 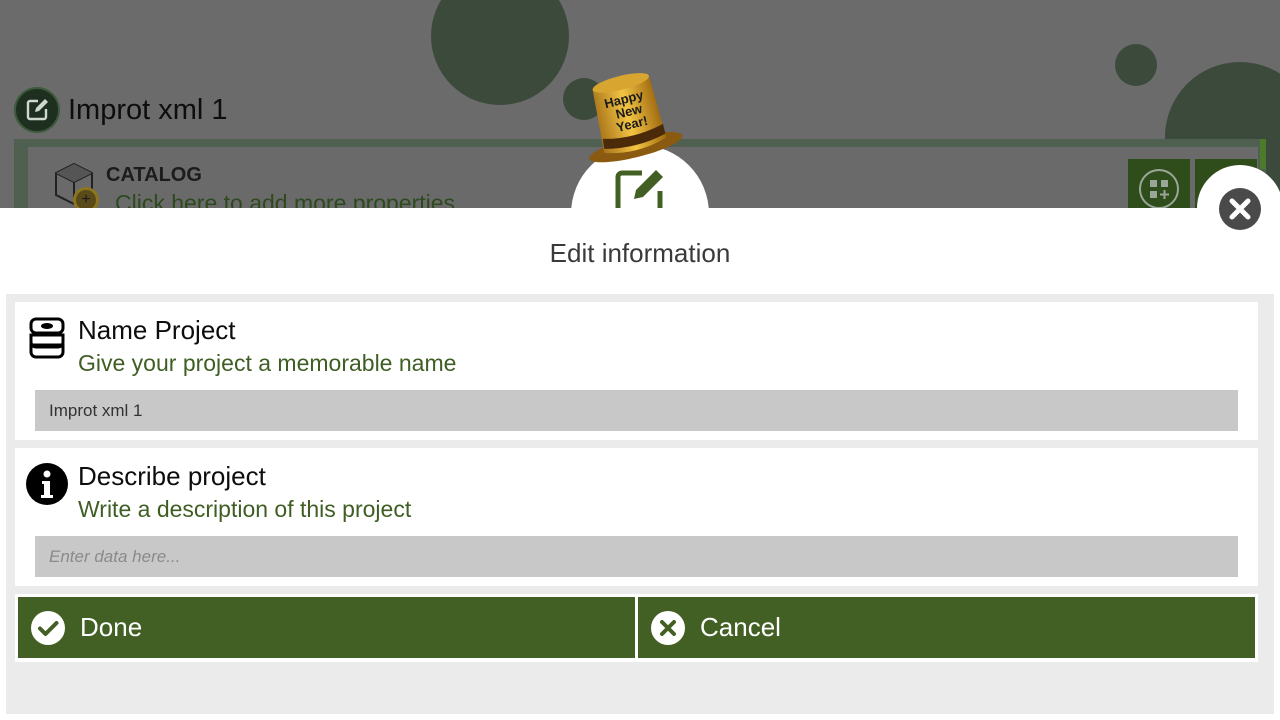 I want to click on project-description-input, so click(x=636, y=556).